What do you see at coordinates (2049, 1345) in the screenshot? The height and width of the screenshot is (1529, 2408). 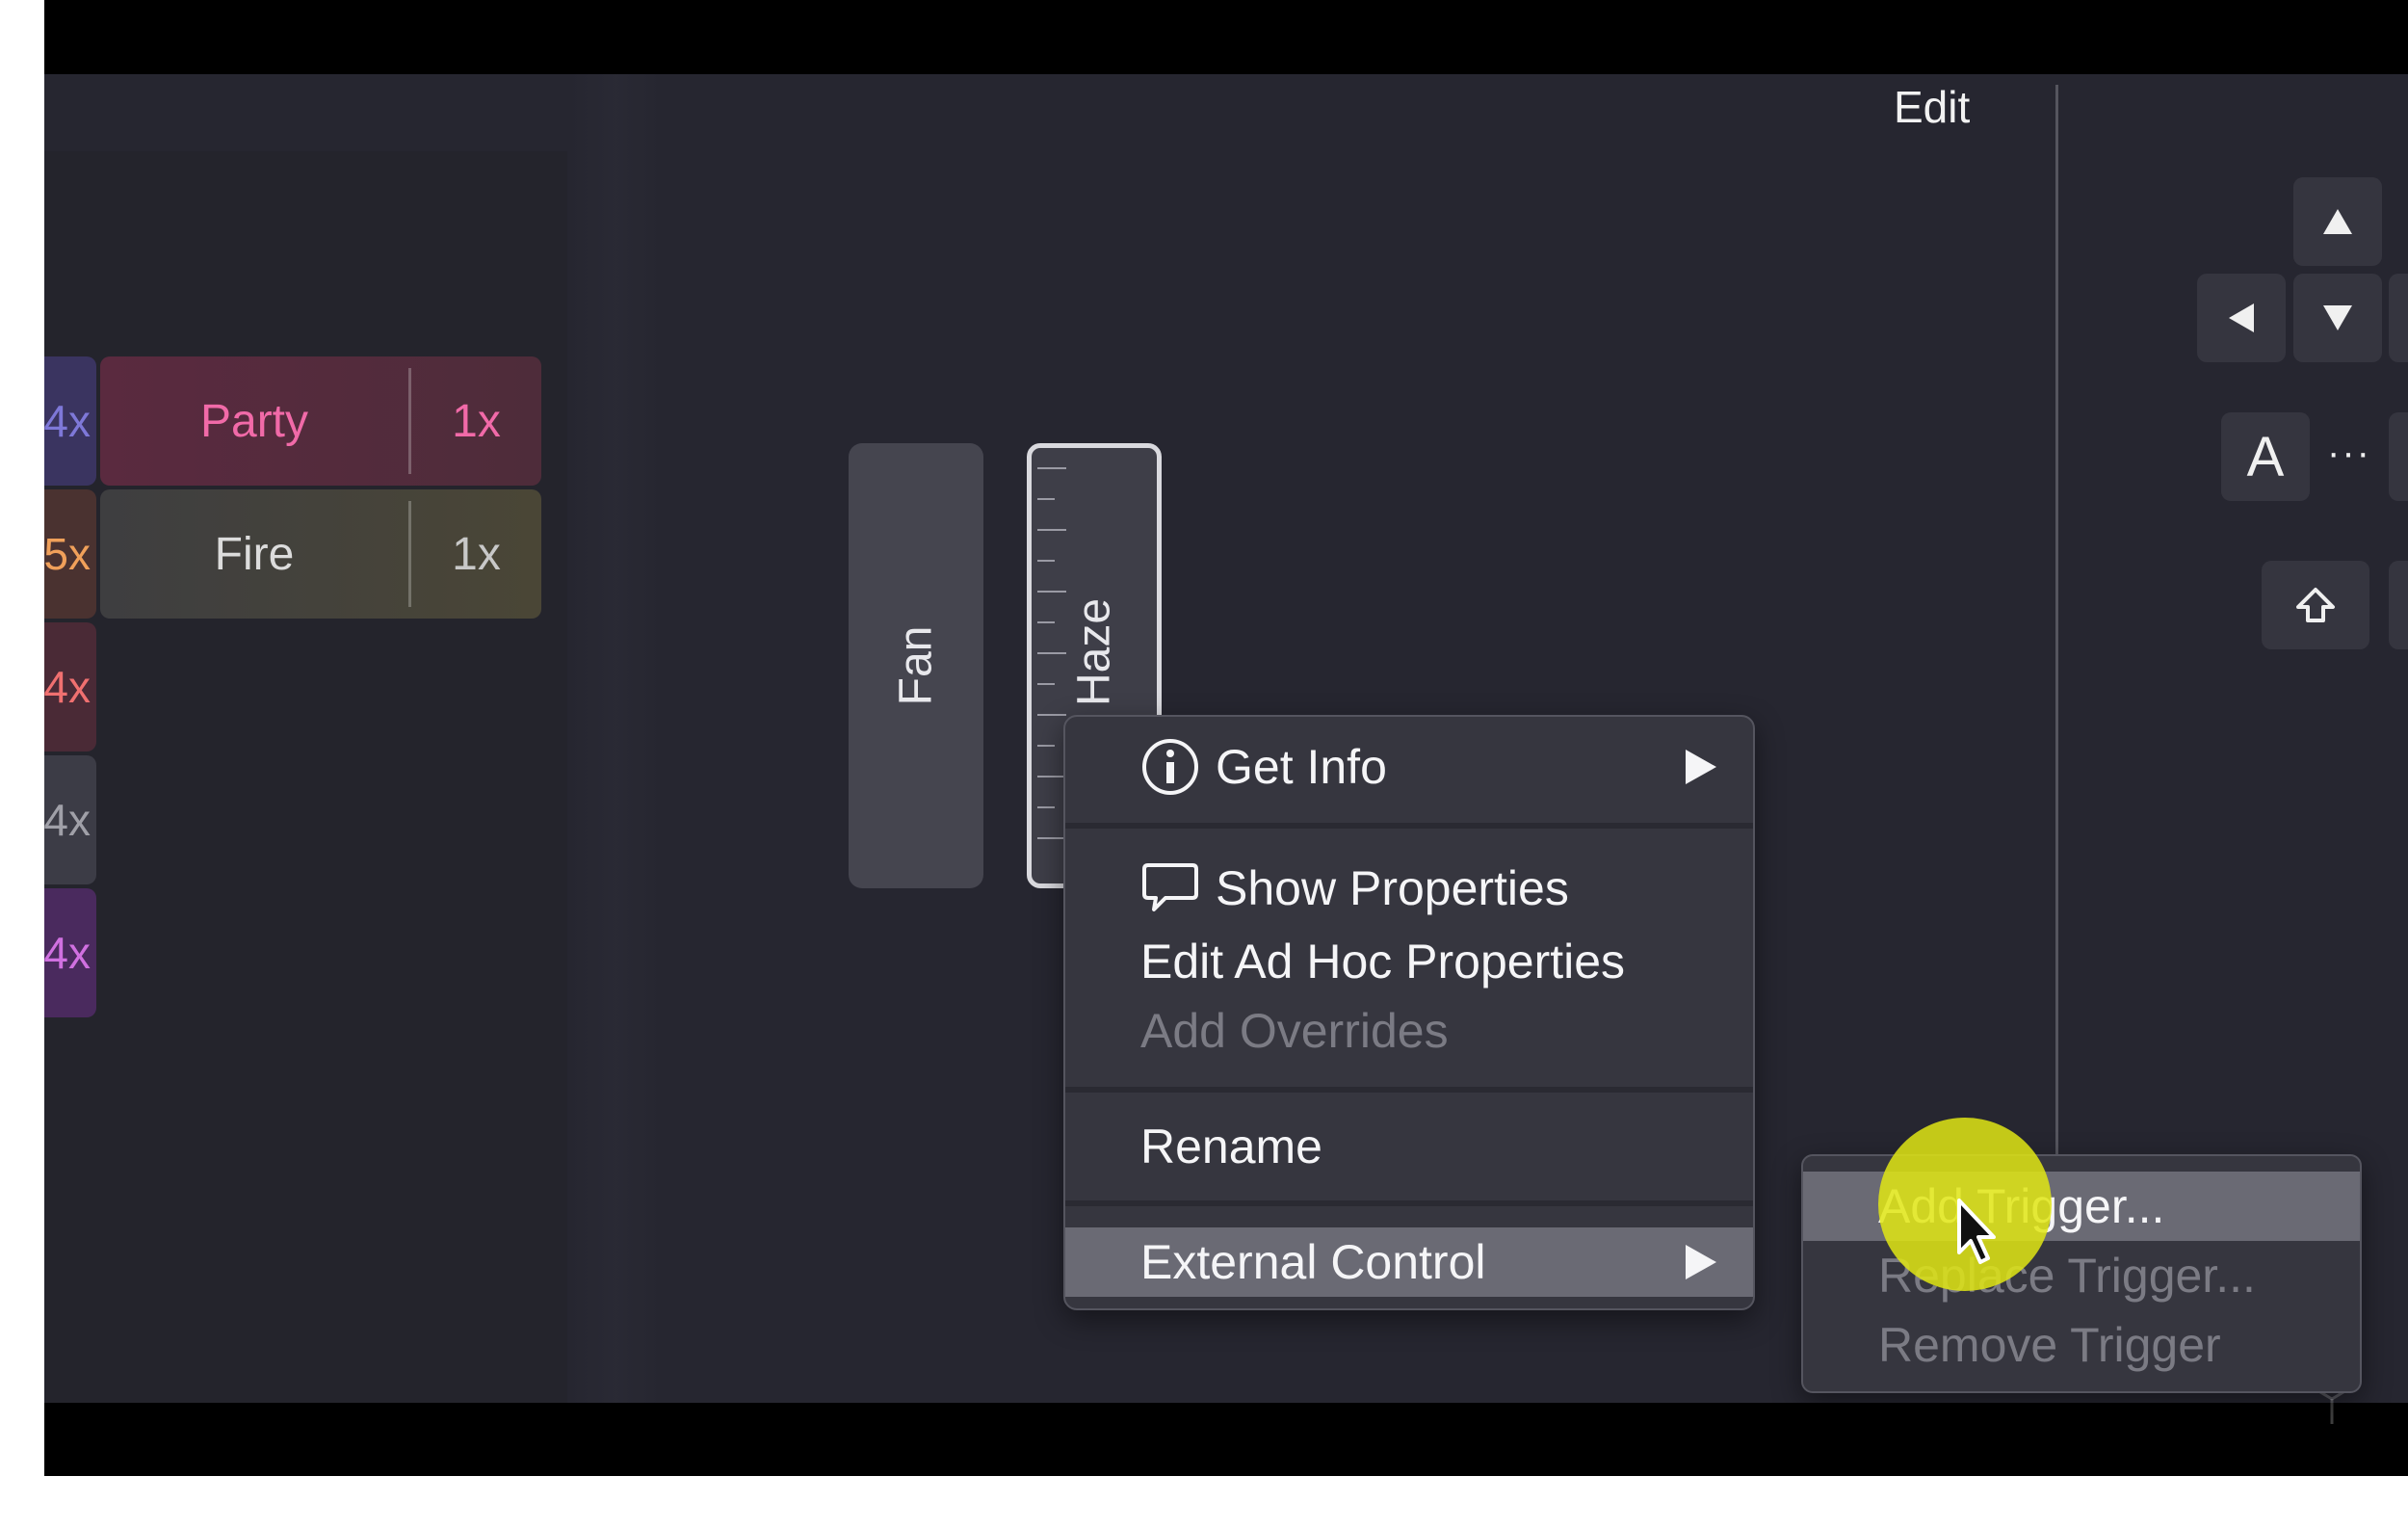 I see `submenu-item-label: Remove Trigger` at bounding box center [2049, 1345].